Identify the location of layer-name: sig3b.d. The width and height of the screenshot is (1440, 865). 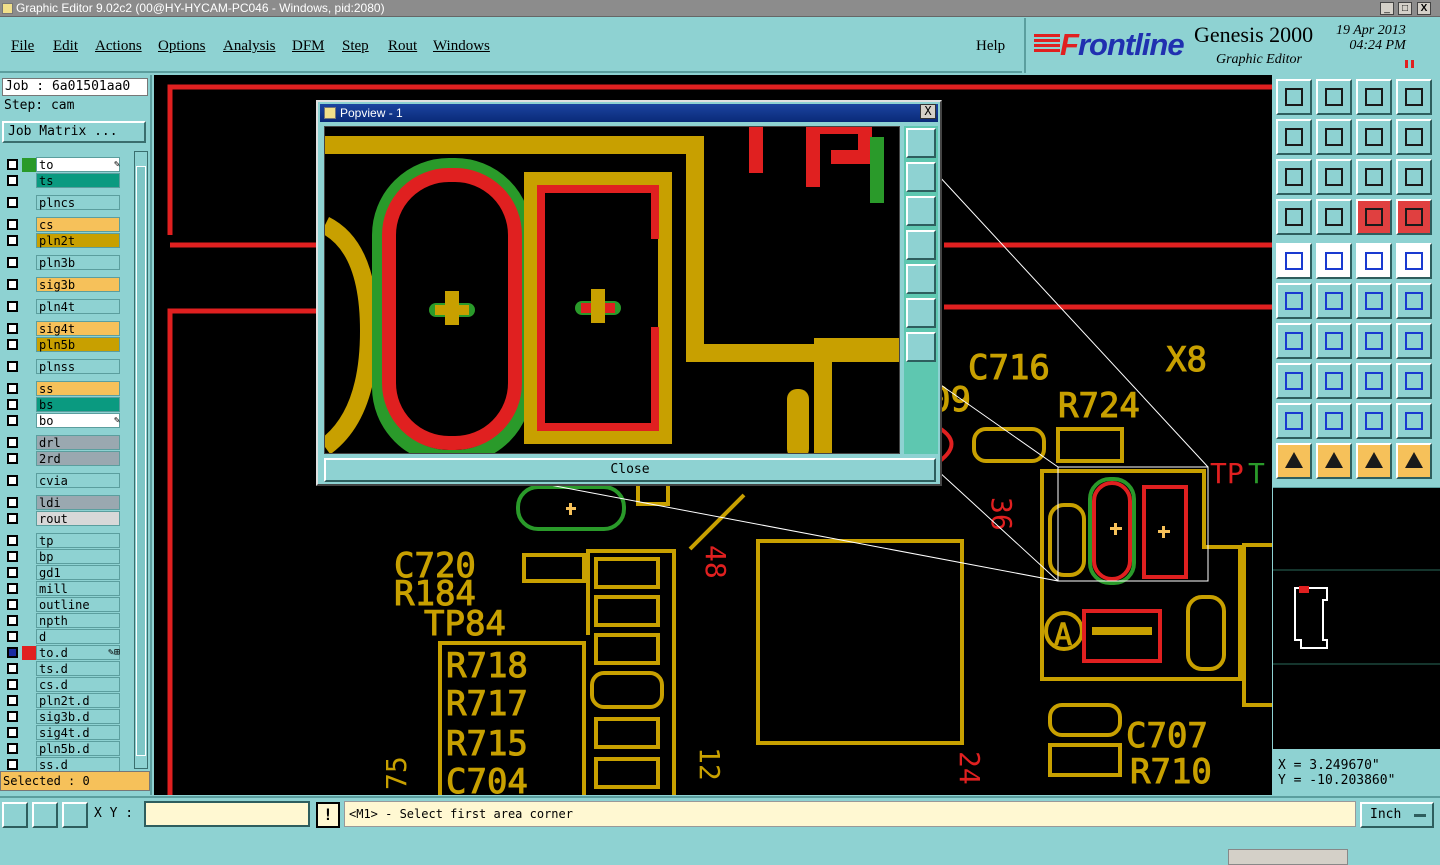
(78, 716).